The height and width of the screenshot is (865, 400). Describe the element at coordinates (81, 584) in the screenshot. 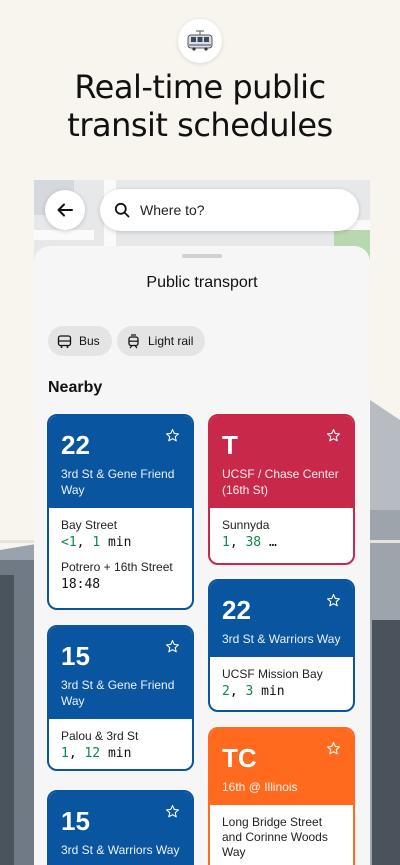

I see `scheduled-time: 18:48` at that location.